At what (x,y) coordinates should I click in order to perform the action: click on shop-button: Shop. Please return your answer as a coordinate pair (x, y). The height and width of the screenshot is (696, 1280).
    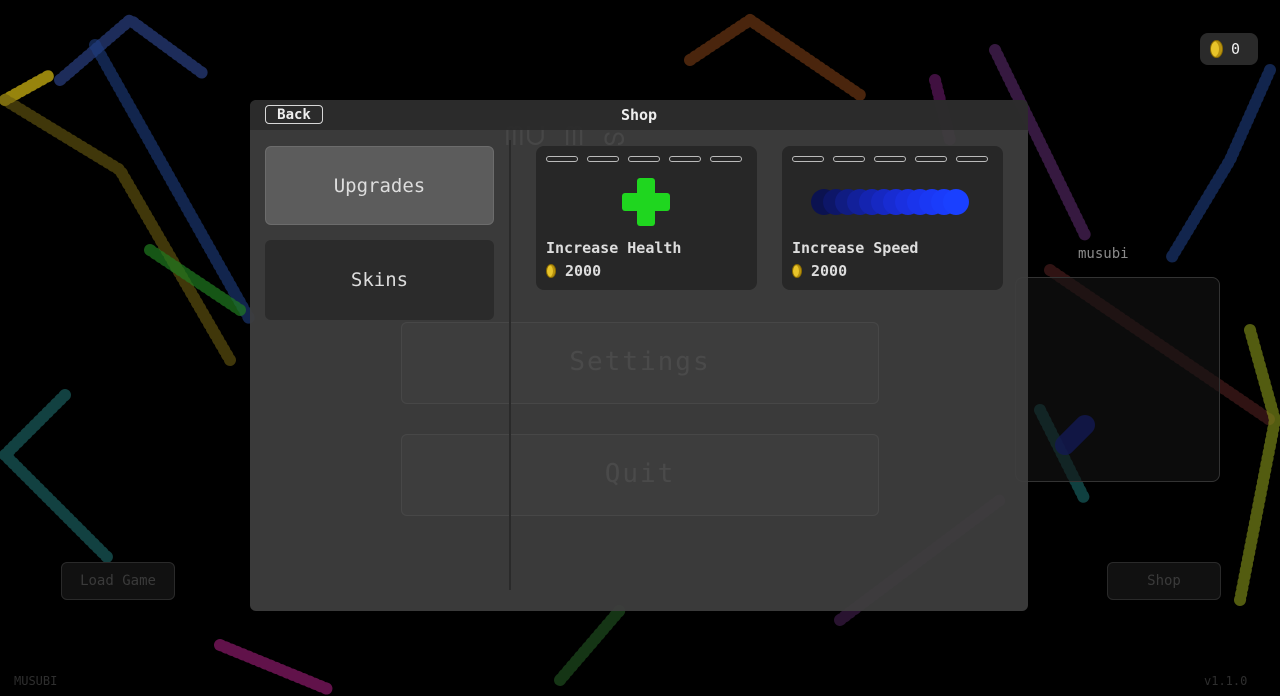
    Looking at the image, I should click on (1164, 581).